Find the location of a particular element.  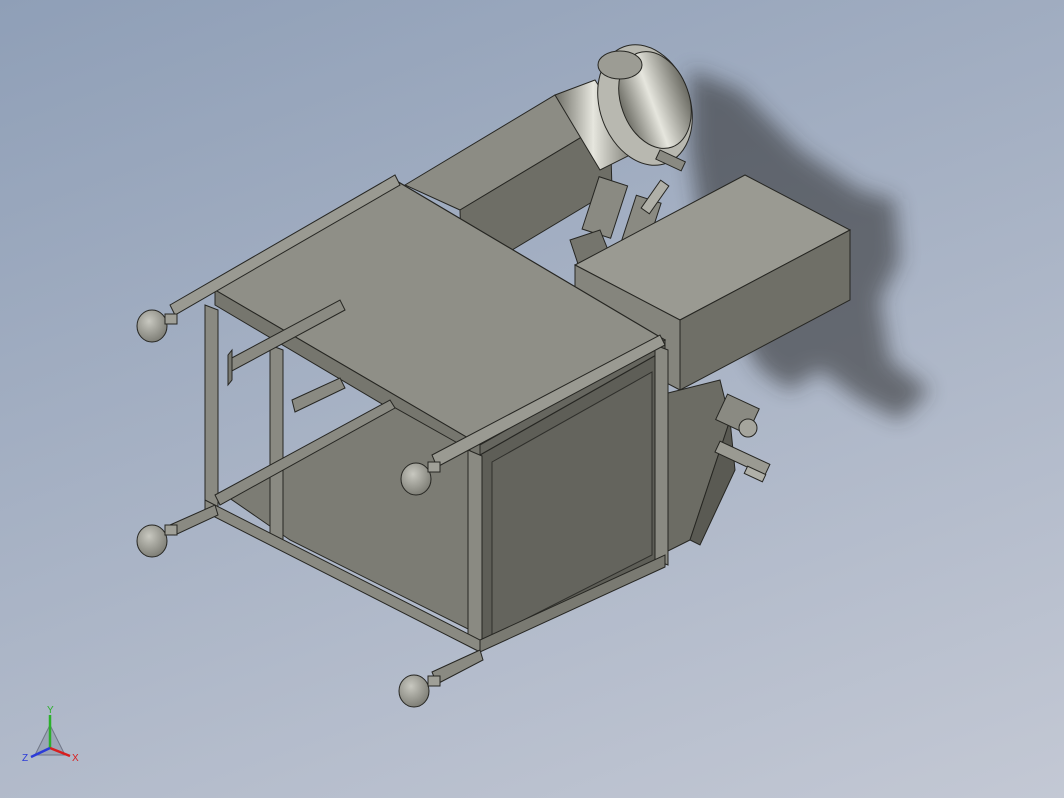

foot-front-left is located at coordinates (152, 541).